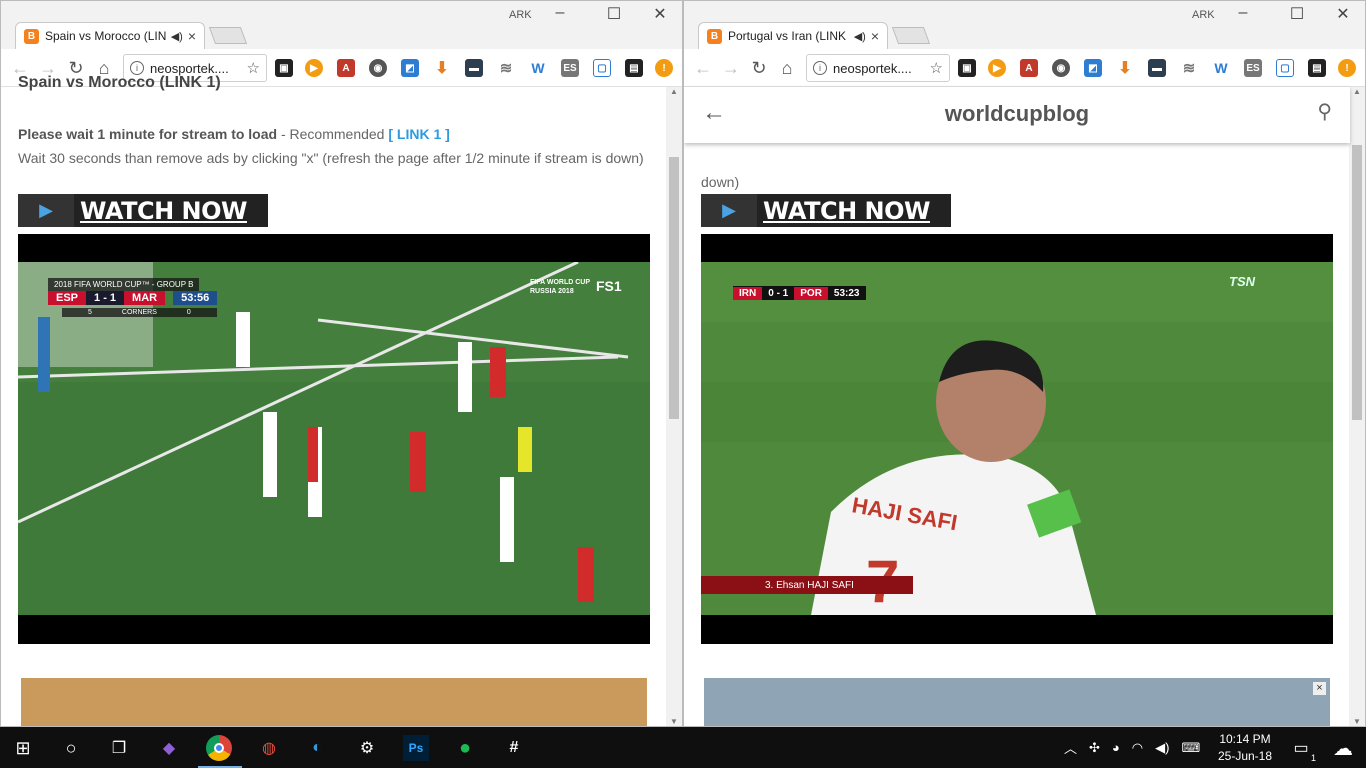  Describe the element at coordinates (1245, 748) in the screenshot. I see `clock: 10:14 PM 25-Jun-18` at that location.